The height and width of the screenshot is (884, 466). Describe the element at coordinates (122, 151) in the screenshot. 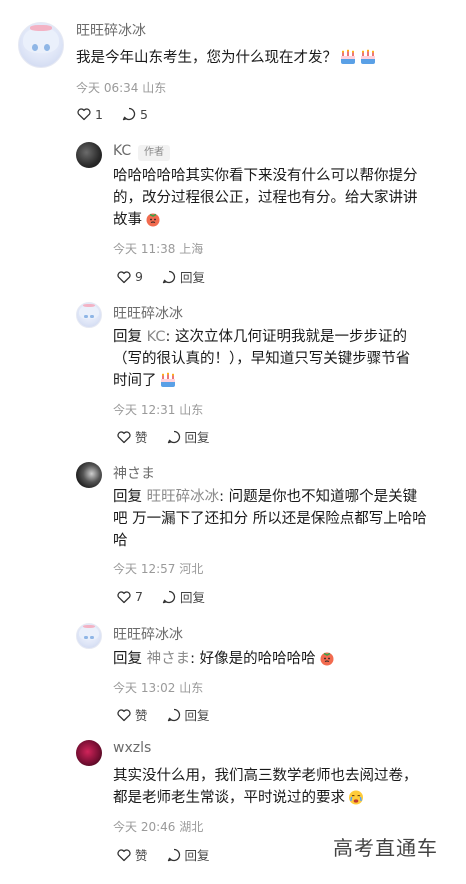

I see `reply-author: KC` at that location.